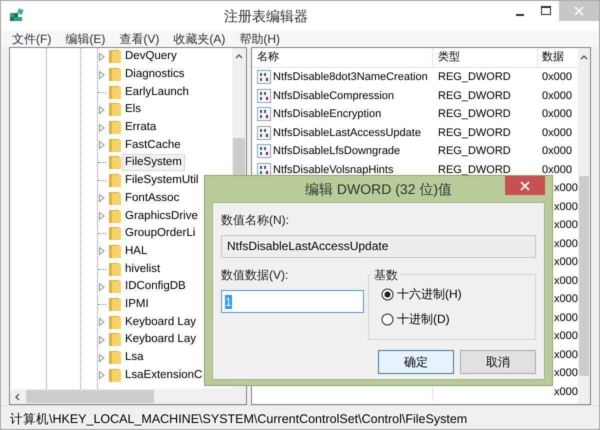 The width and height of the screenshot is (600, 430). I want to click on radio-button: 十六进制(H), so click(421, 294).